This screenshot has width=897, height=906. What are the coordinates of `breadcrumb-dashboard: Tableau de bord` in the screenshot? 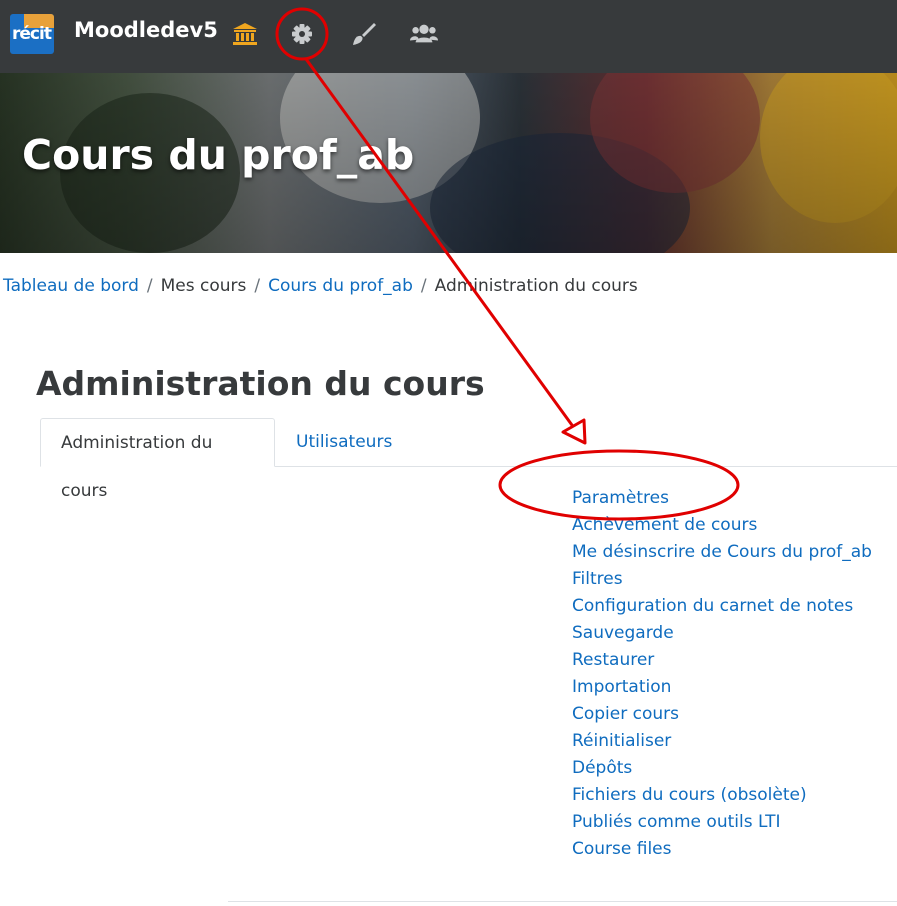 It's located at (71, 286).